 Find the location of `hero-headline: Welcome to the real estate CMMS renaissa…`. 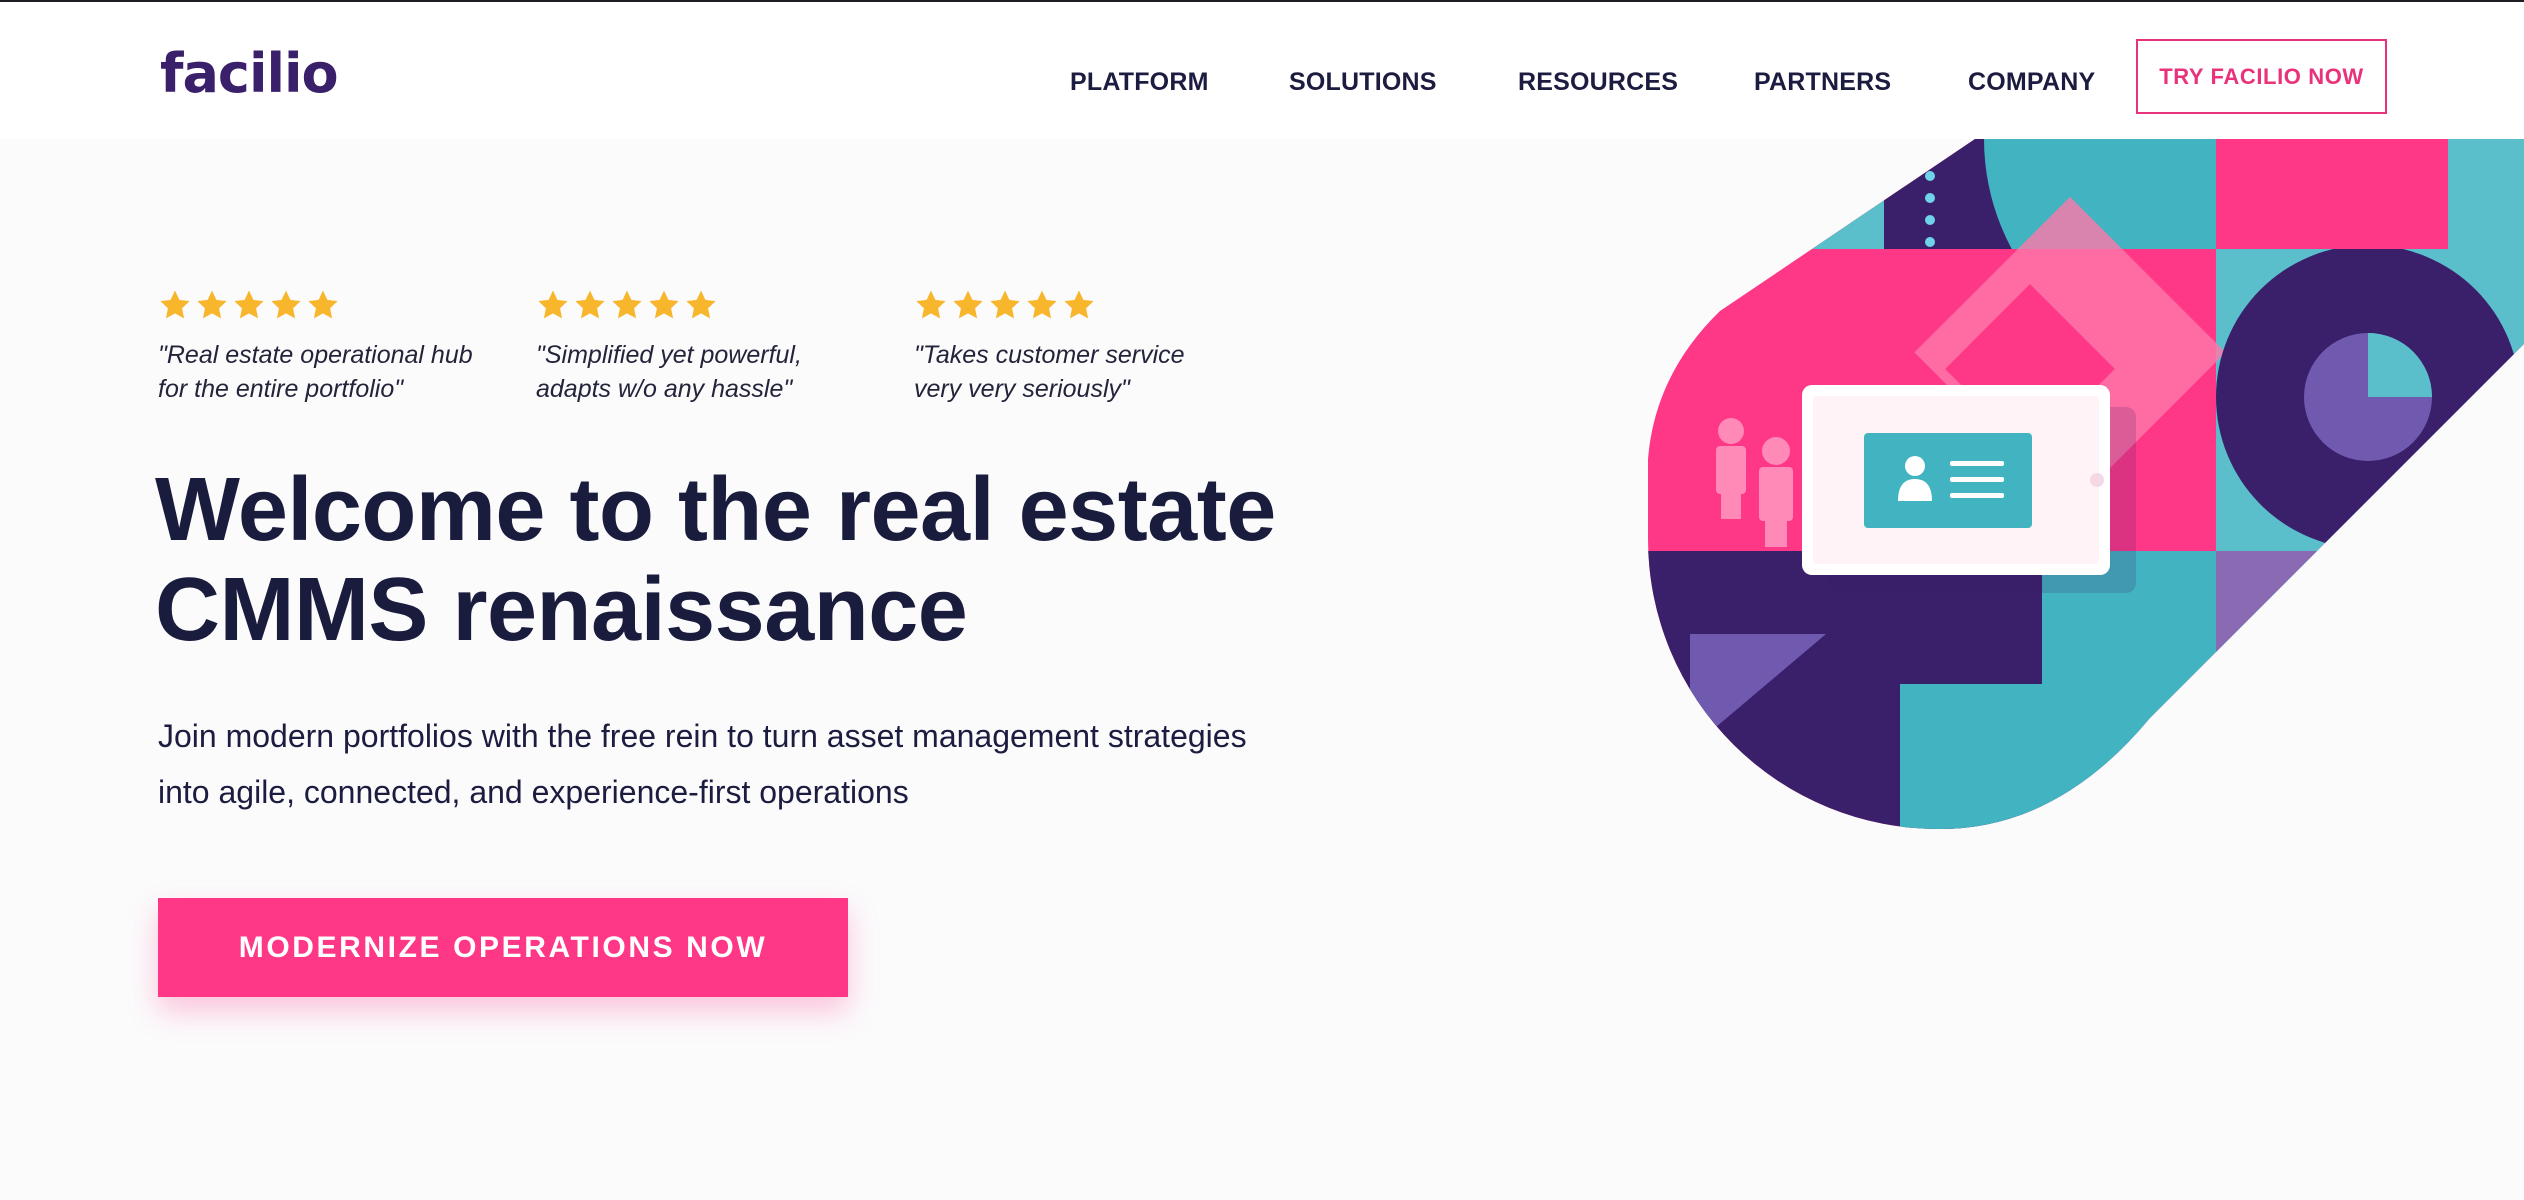

hero-headline: Welcome to the real estate CMMS renaissa… is located at coordinates (805, 560).